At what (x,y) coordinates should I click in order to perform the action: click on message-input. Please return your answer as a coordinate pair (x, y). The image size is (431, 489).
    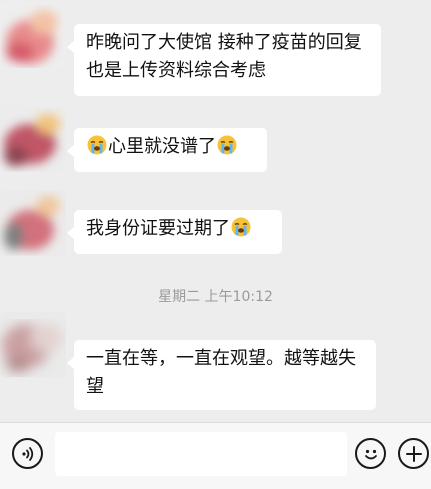
    Looking at the image, I should click on (201, 454).